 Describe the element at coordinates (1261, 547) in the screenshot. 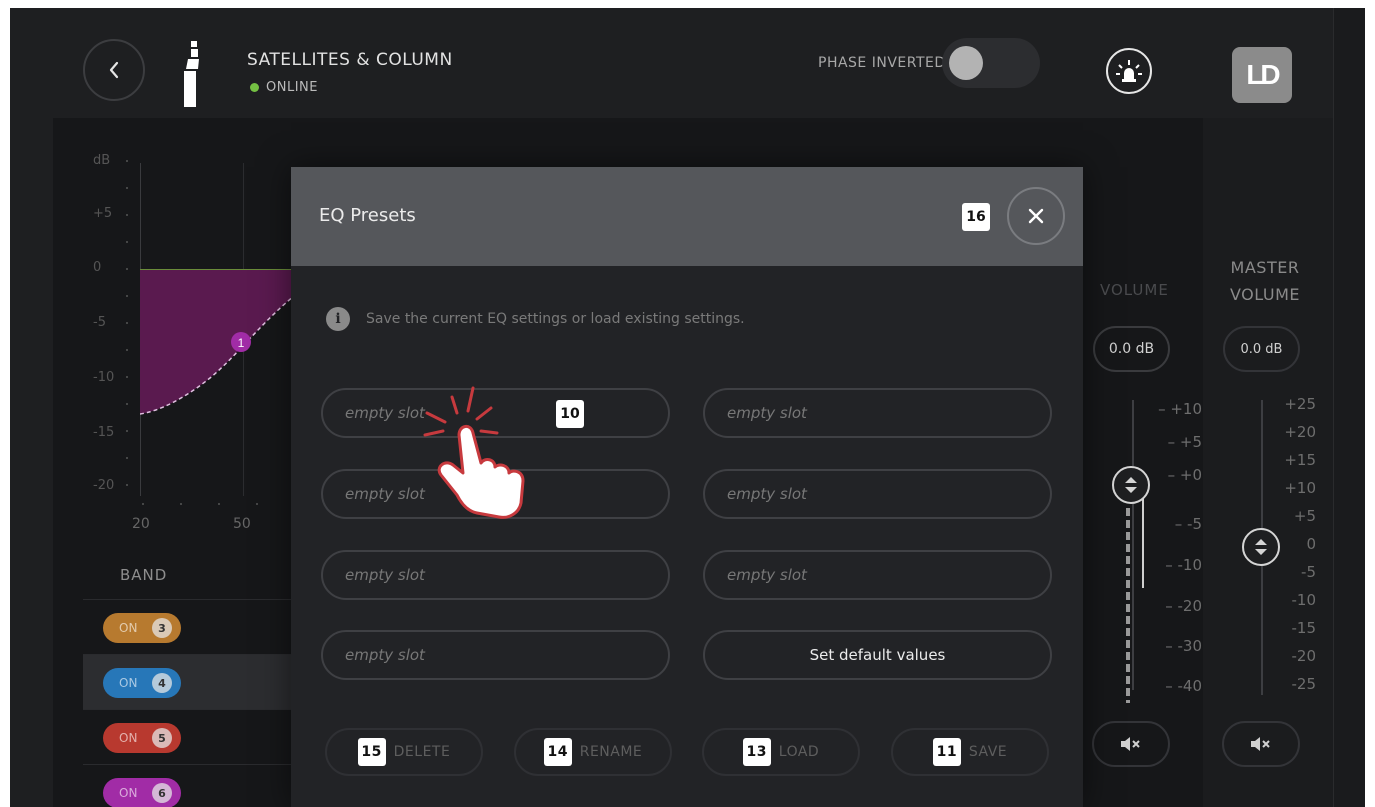

I see `master-fader-knob` at that location.